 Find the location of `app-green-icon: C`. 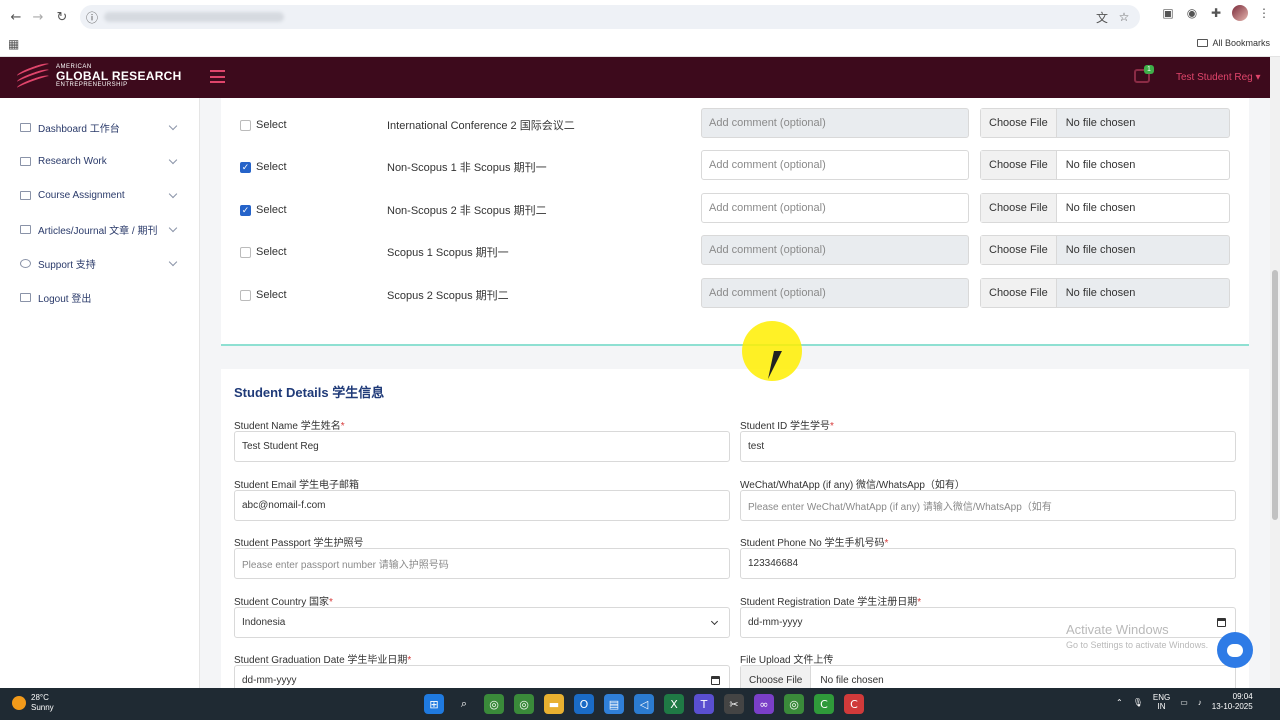

app-green-icon: C is located at coordinates (824, 704).